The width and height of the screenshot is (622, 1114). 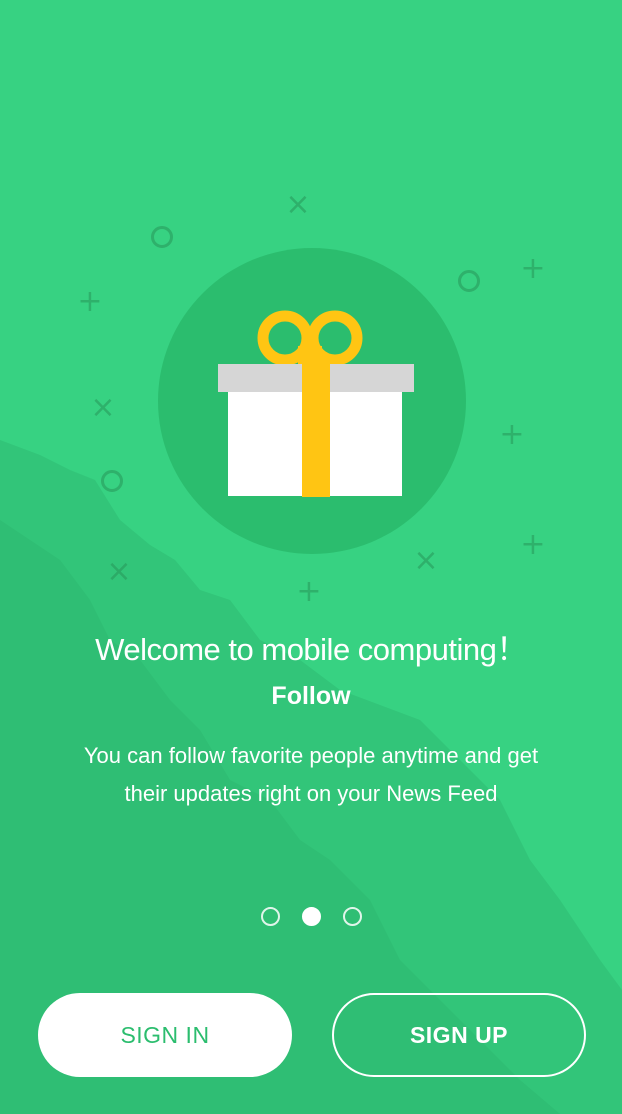 I want to click on page-indicator, so click(x=311, y=916).